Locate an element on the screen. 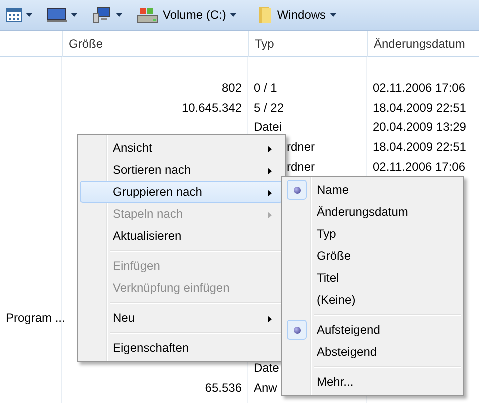  size-cell-text: 10.645.342 is located at coordinates (211, 107).